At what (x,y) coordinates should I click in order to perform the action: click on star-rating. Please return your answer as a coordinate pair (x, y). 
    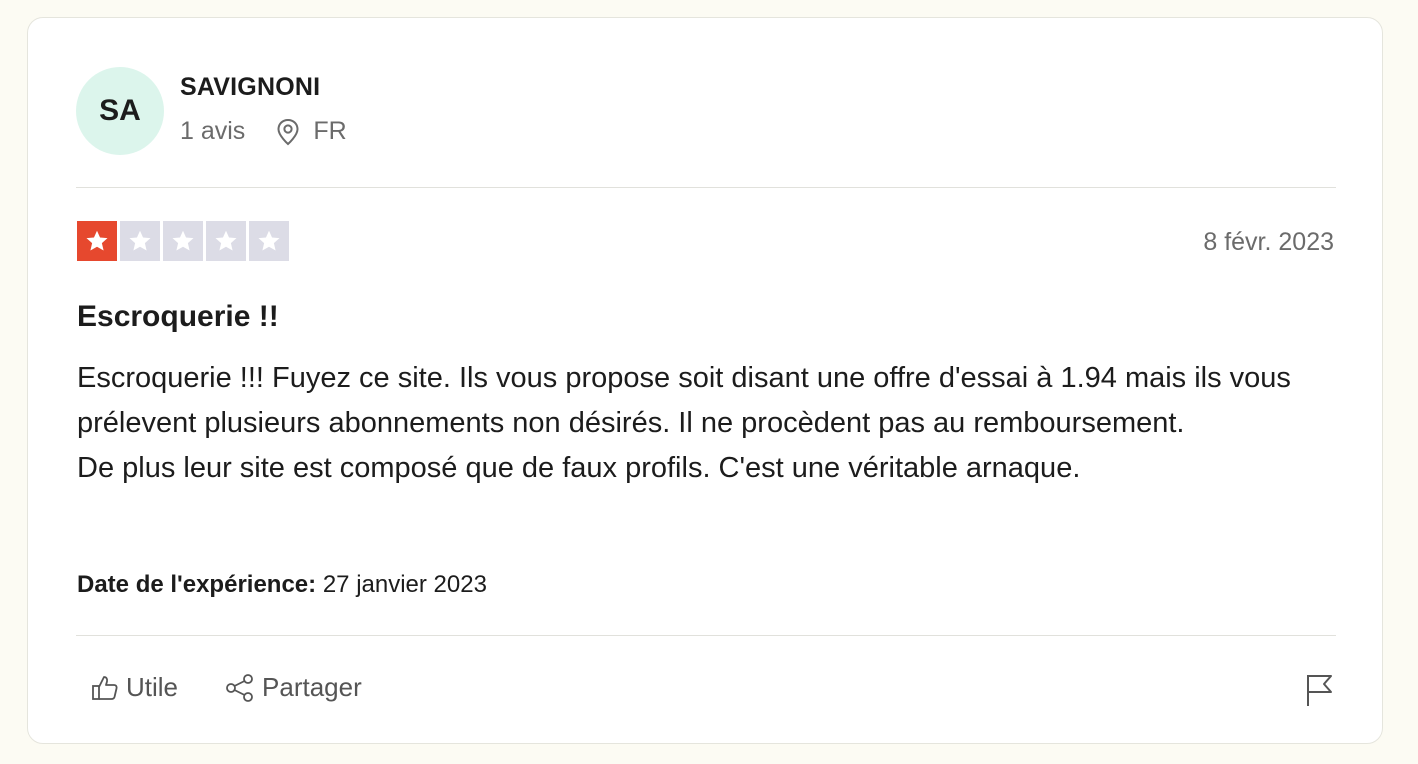
    Looking at the image, I should click on (183, 241).